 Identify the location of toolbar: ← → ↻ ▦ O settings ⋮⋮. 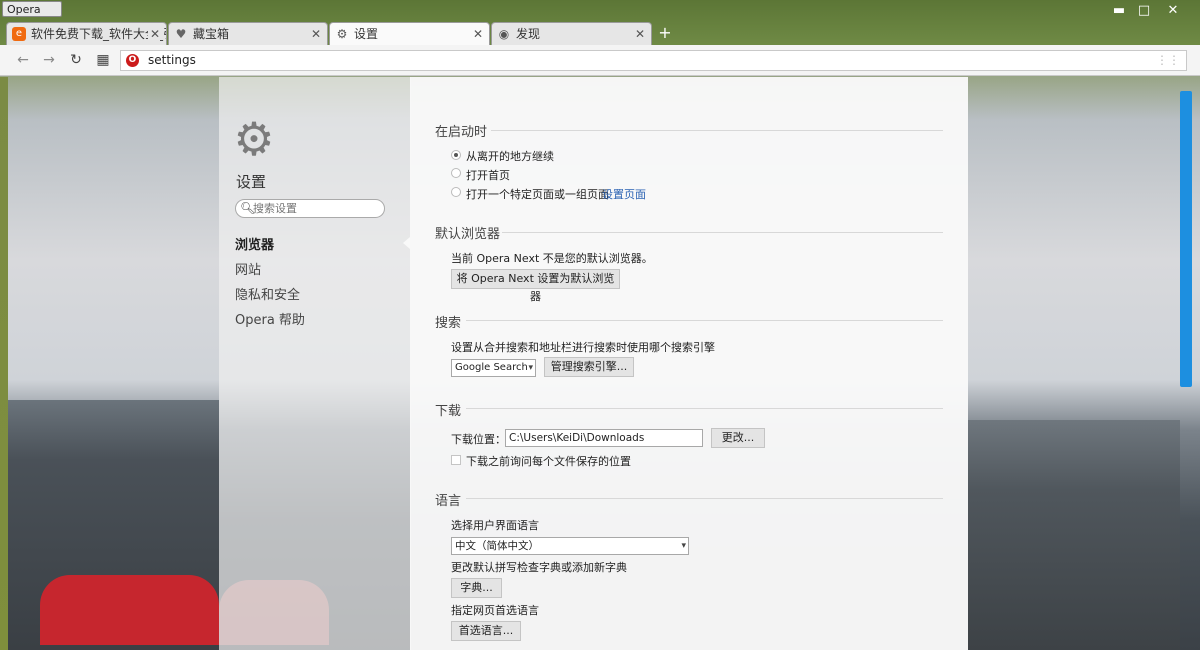
(600, 60).